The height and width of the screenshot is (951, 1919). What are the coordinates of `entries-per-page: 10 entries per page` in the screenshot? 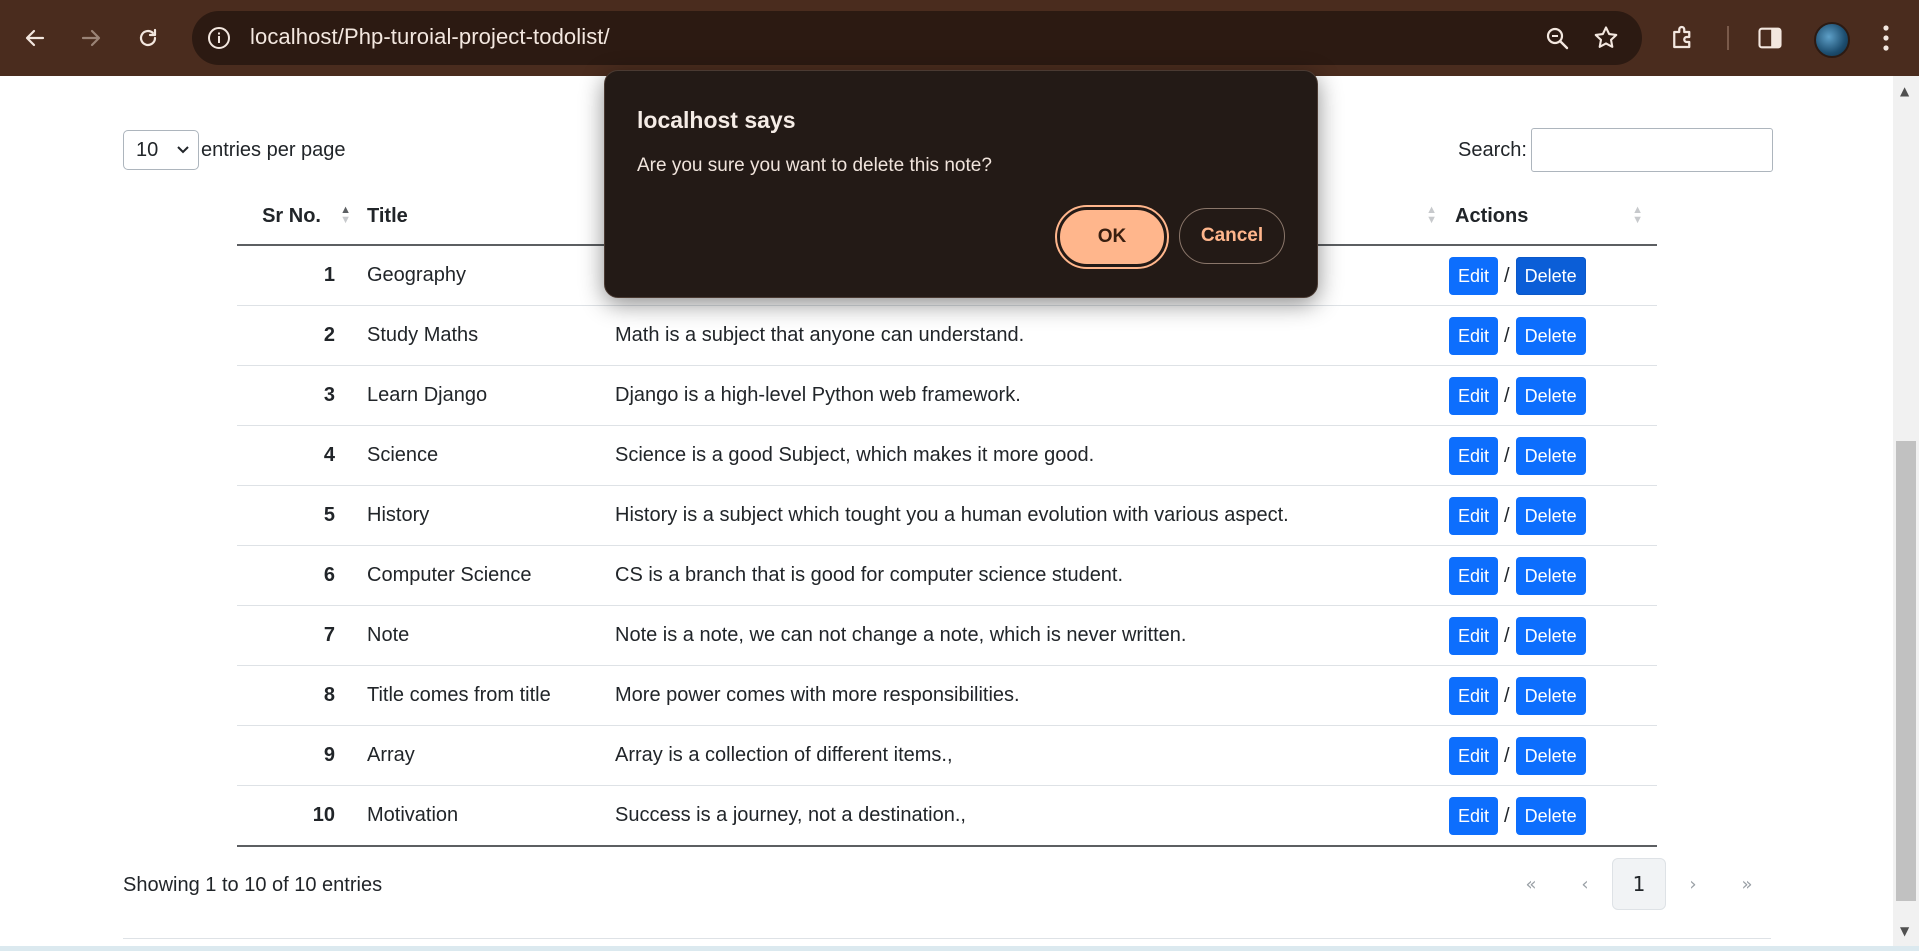 It's located at (234, 150).